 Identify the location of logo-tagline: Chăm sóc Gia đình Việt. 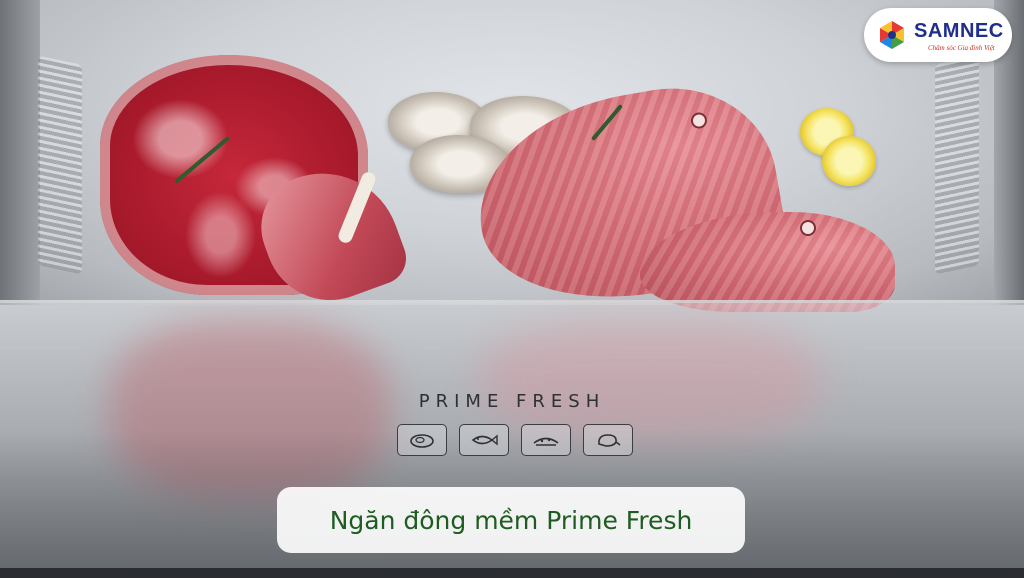
(961, 48).